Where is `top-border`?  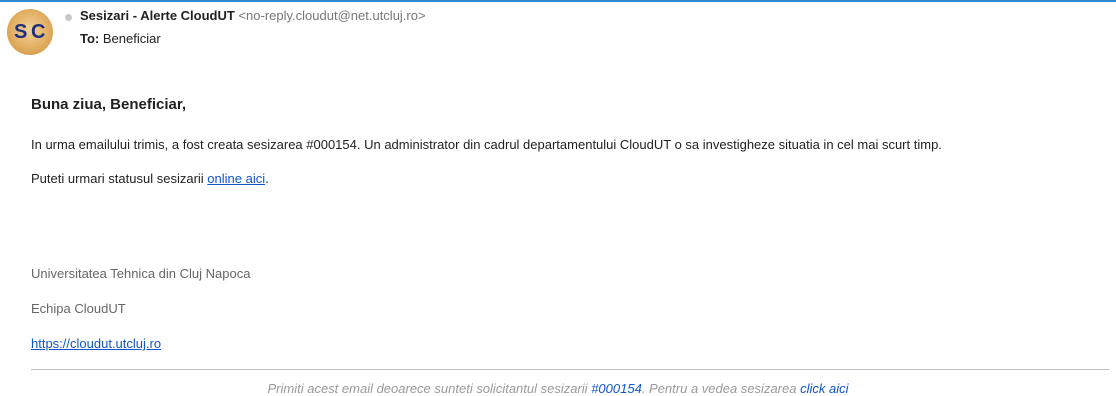 top-border is located at coordinates (558, 1).